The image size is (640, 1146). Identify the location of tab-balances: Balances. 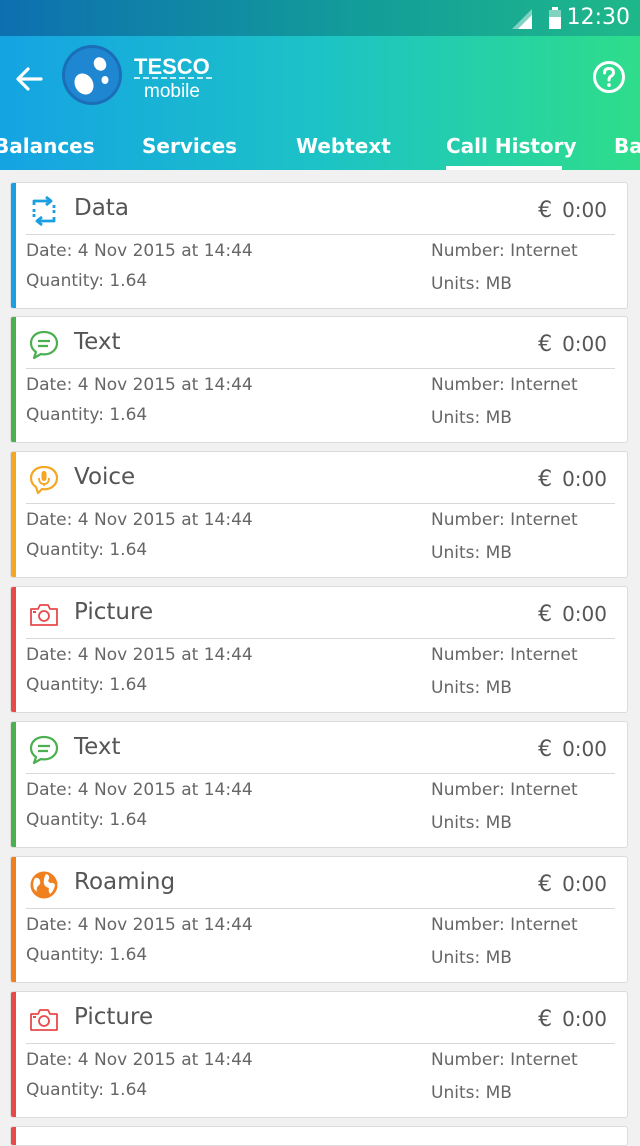
(47, 147).